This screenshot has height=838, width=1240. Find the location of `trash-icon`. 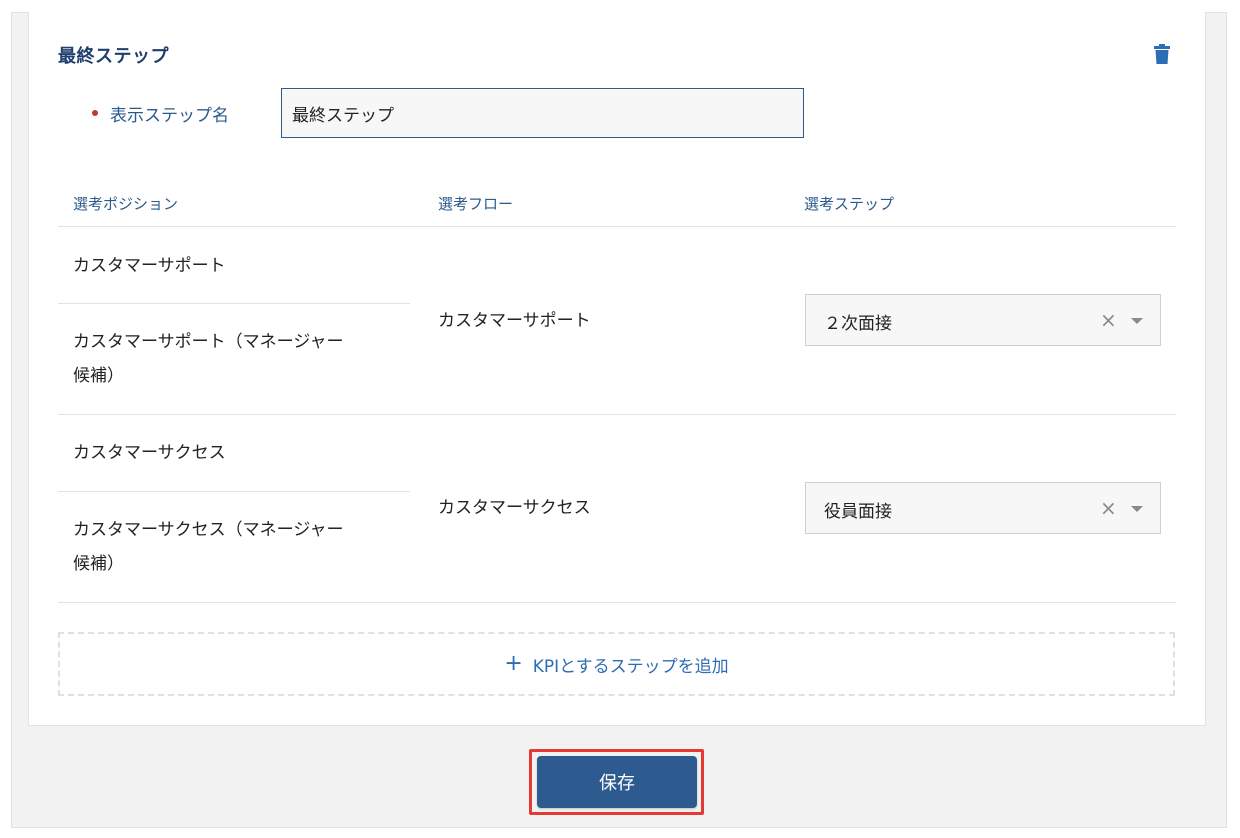

trash-icon is located at coordinates (1162, 54).